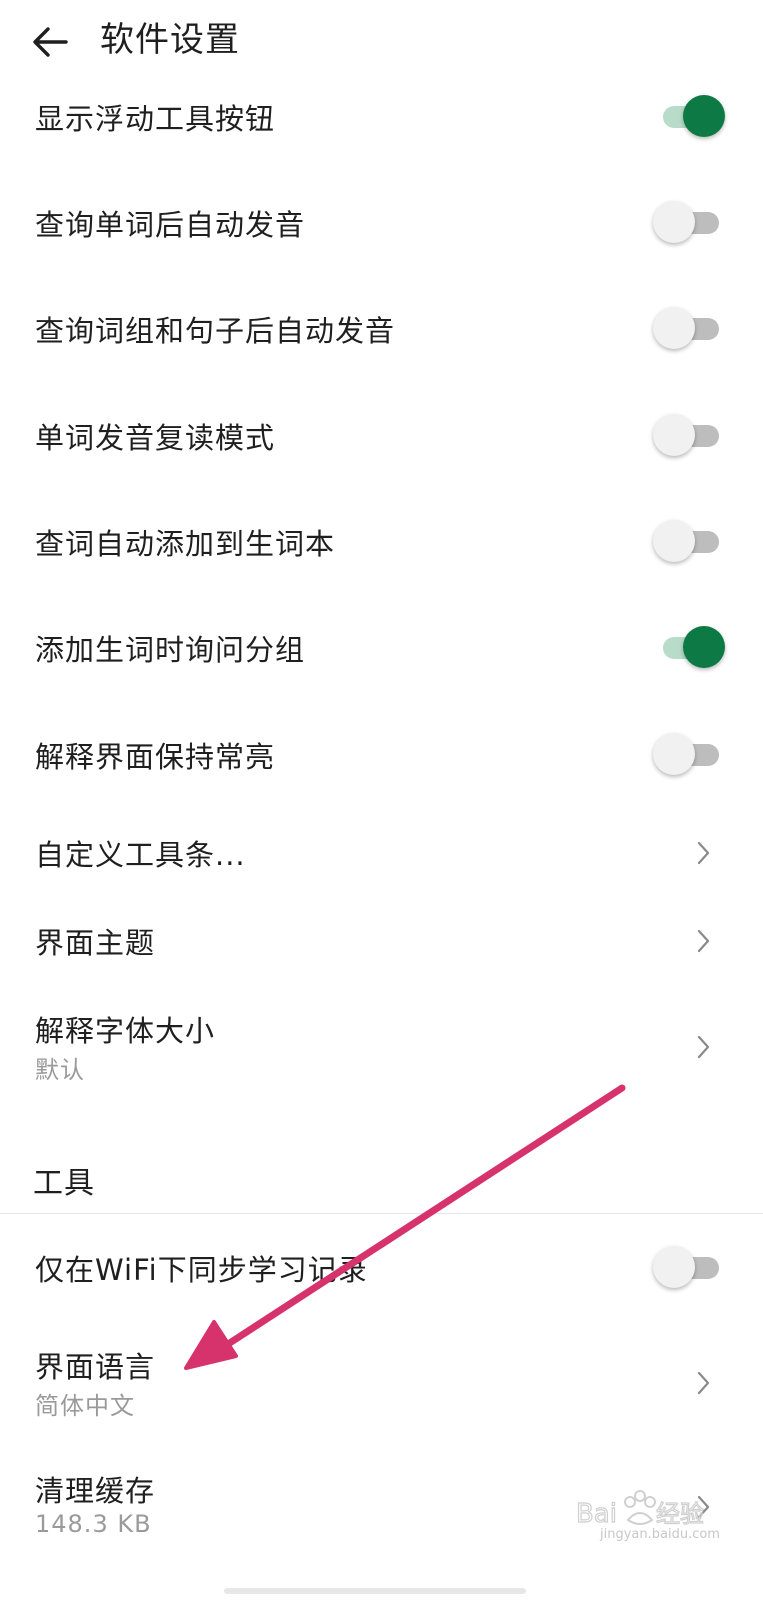 The image size is (763, 1600). What do you see at coordinates (381, 1381) in the screenshot?
I see `setting-interface-language: 界面语言 简体中文` at bounding box center [381, 1381].